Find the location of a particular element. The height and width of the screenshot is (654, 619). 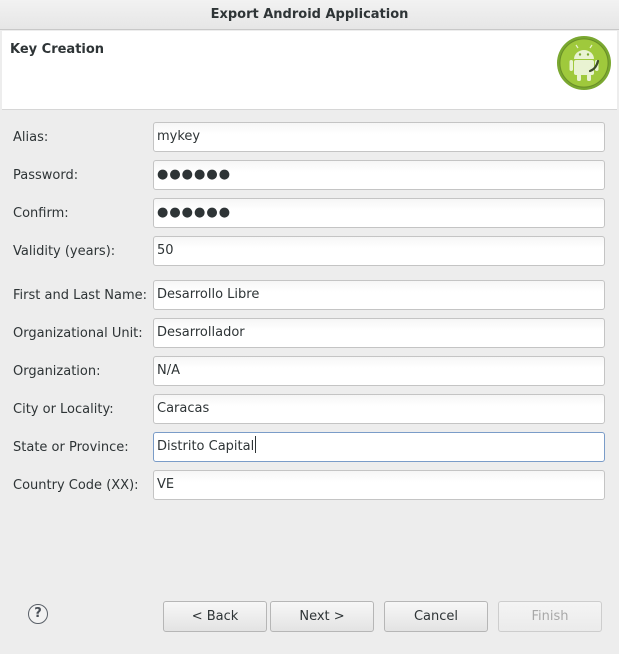

finish-button: Finish is located at coordinates (550, 616).